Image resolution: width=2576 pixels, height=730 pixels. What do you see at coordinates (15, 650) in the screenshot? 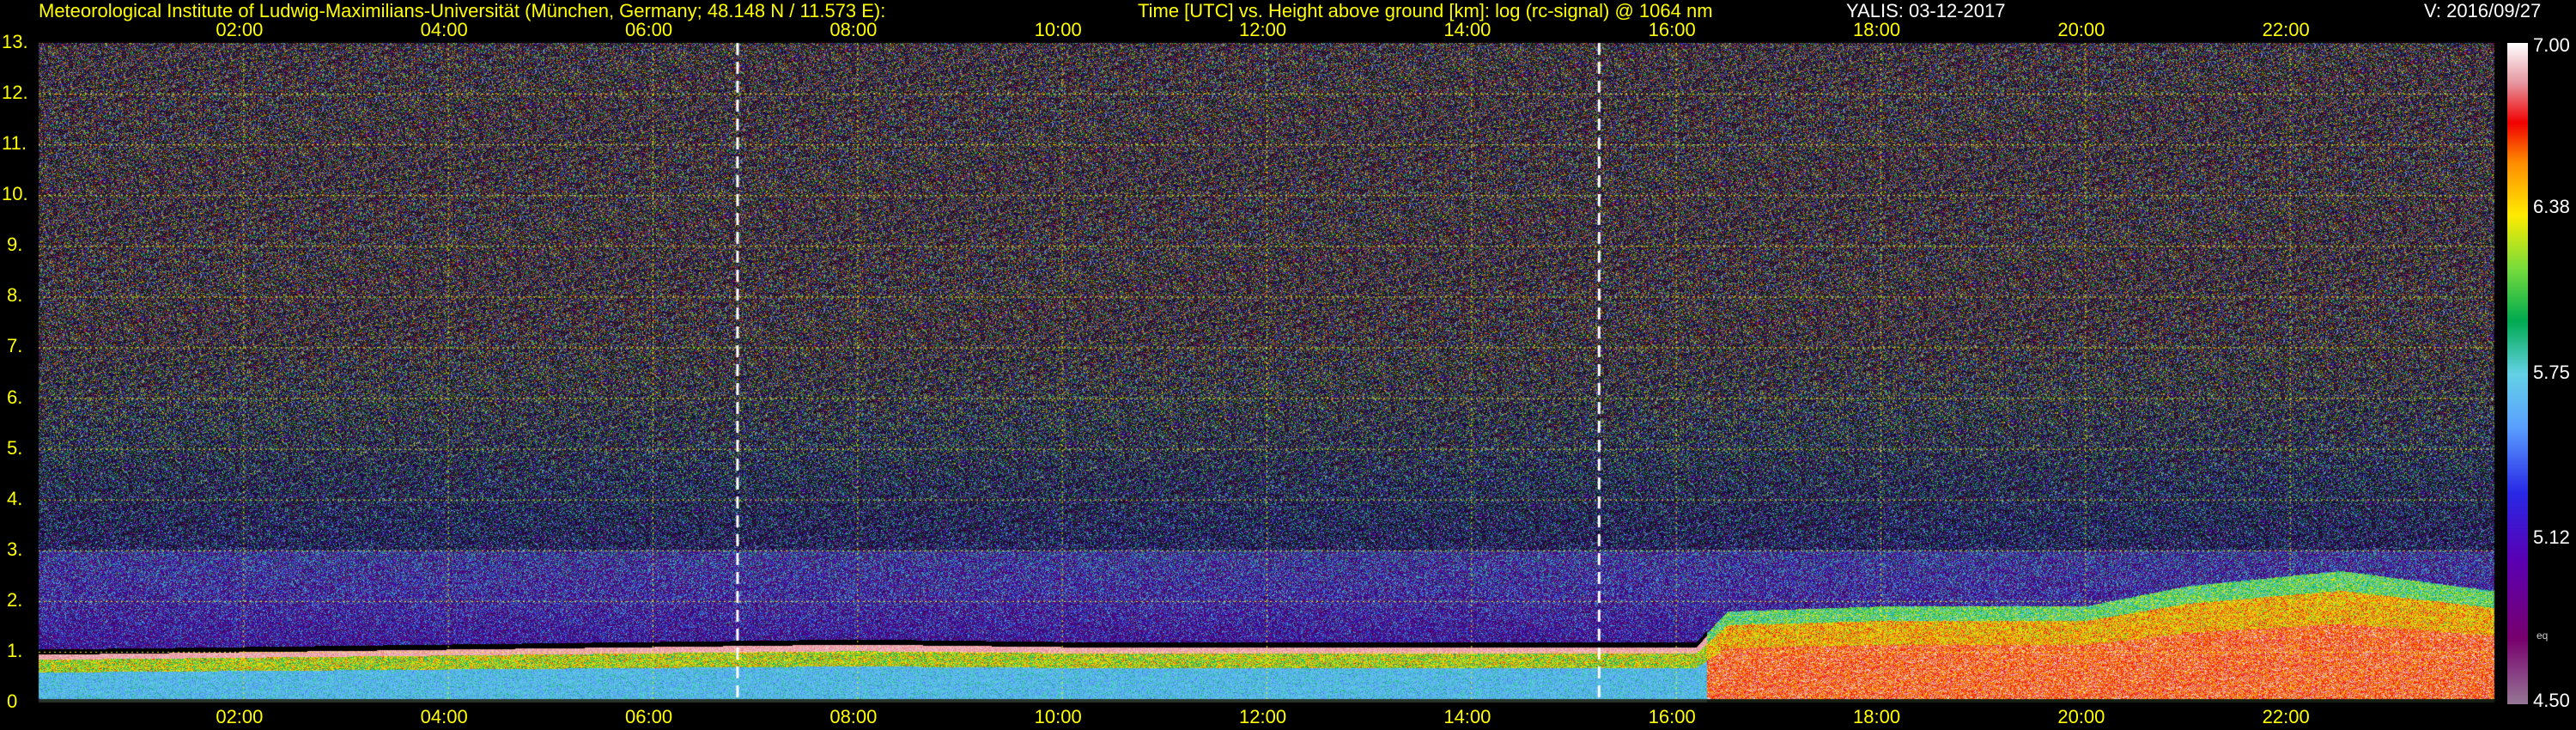
I see `y-tick-label: 1.` at bounding box center [15, 650].